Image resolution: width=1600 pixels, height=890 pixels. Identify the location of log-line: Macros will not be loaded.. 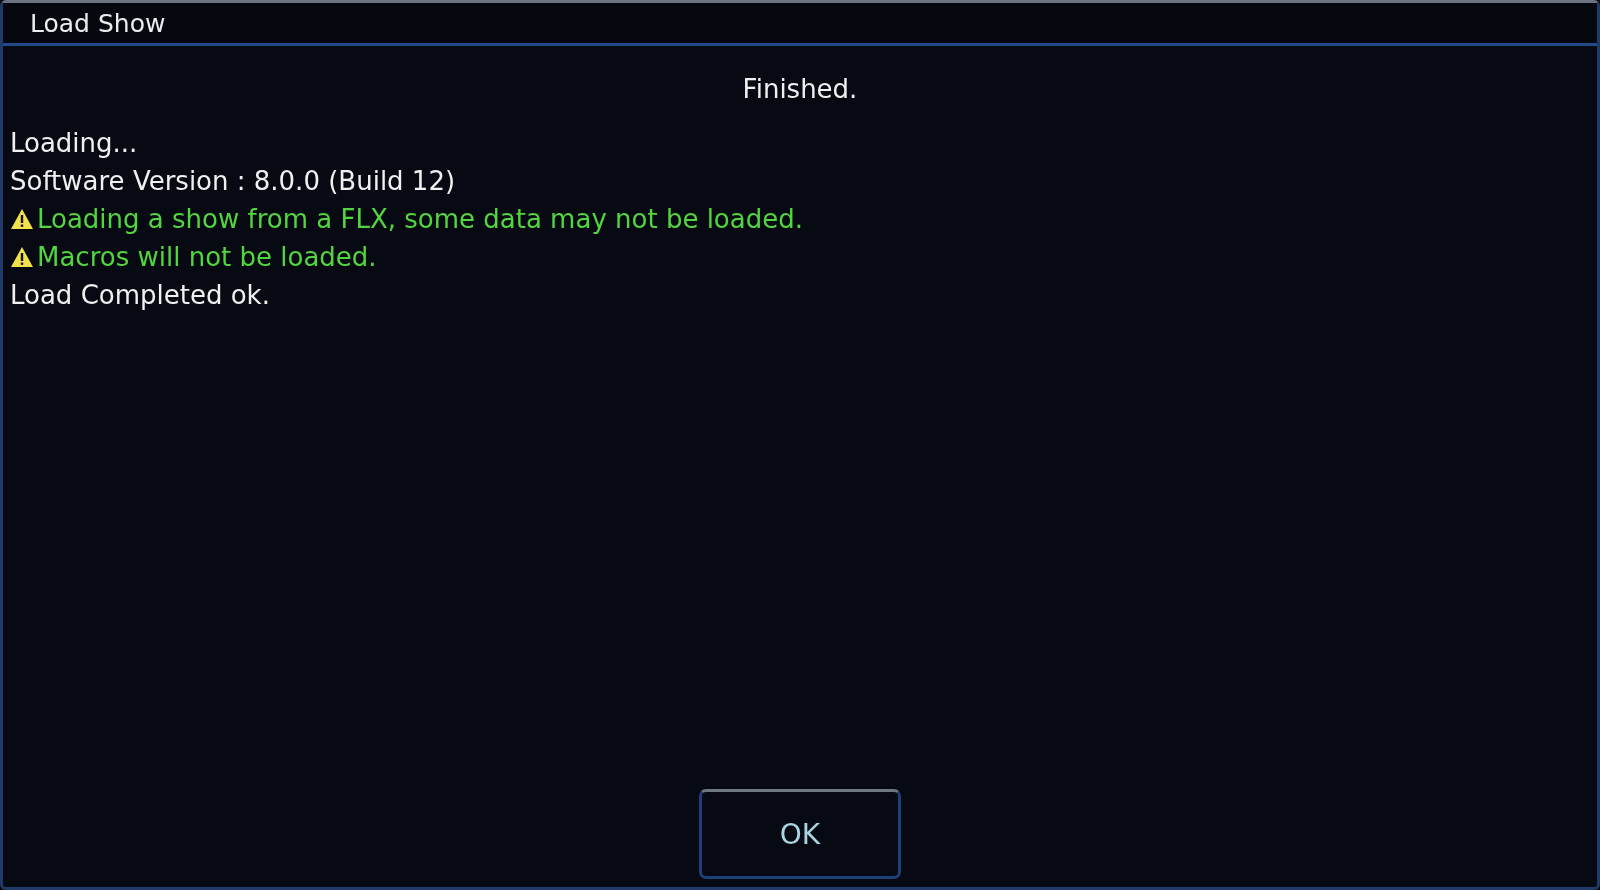
(207, 257).